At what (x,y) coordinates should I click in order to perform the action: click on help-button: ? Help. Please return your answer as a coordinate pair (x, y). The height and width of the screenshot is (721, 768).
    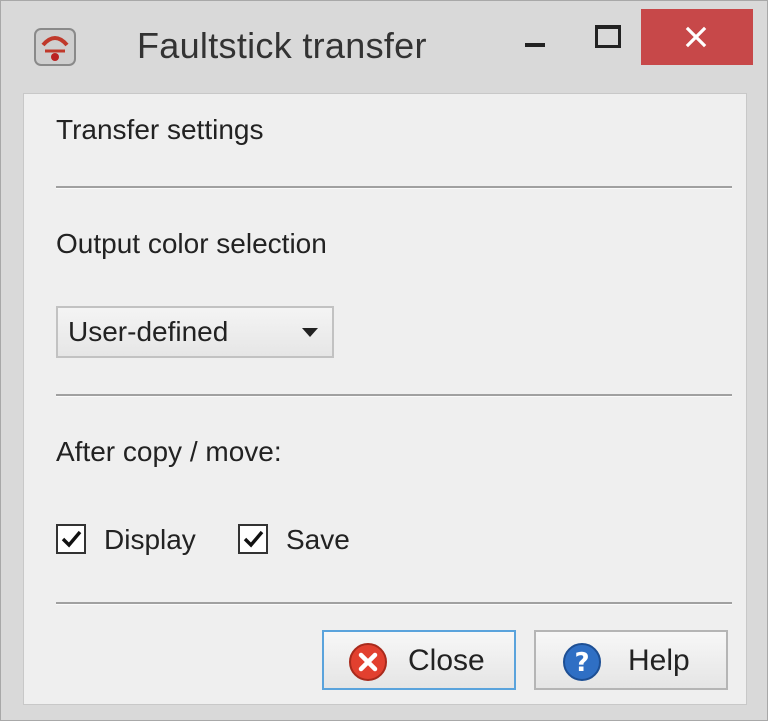
    Looking at the image, I should click on (631, 660).